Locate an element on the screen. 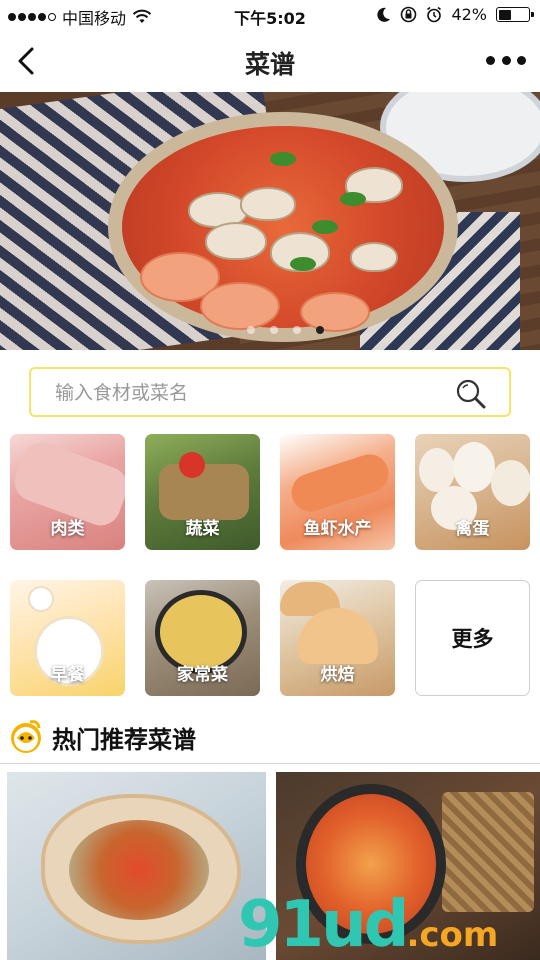 The image size is (540, 960). page-title: 菜谱 is located at coordinates (269, 64).